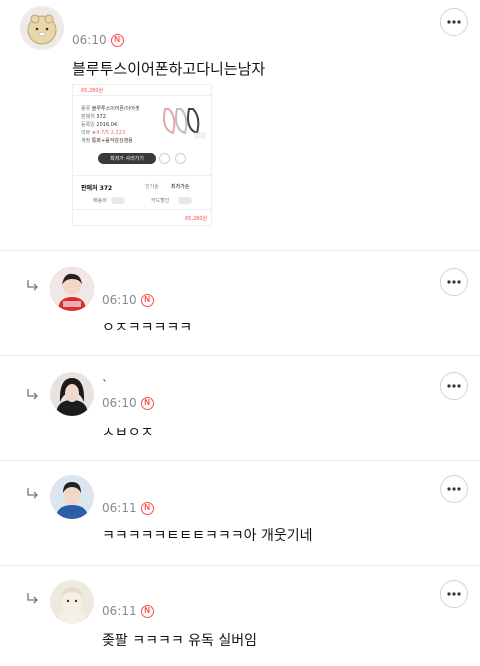  Describe the element at coordinates (164, 158) in the screenshot. I see `heart-icon` at that location.